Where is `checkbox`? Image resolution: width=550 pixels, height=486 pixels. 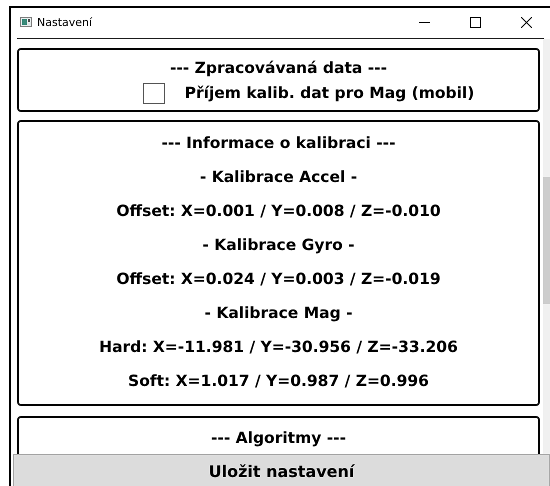 checkbox is located at coordinates (153, 93).